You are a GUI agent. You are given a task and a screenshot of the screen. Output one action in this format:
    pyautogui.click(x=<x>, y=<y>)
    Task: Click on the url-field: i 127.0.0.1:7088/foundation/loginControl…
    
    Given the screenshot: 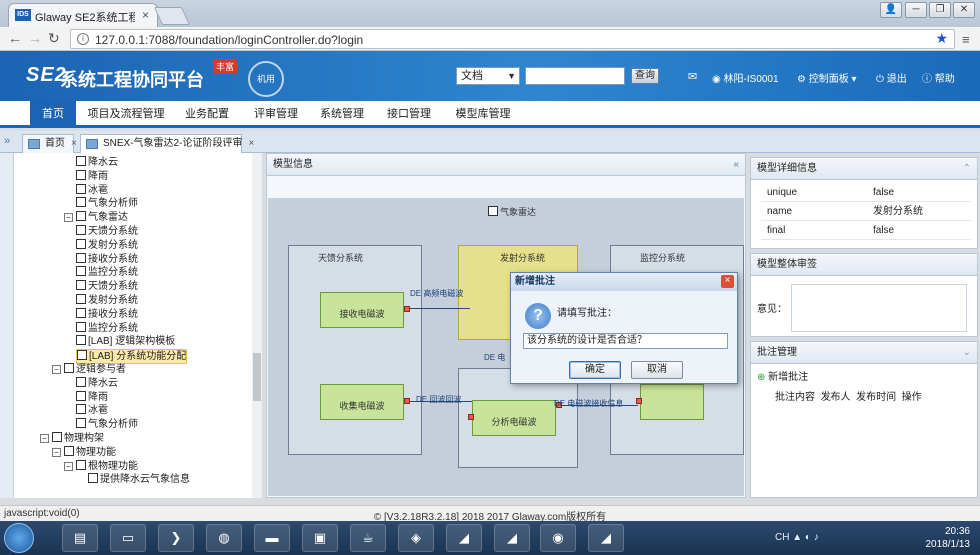 What is the action you would take?
    pyautogui.click(x=512, y=39)
    